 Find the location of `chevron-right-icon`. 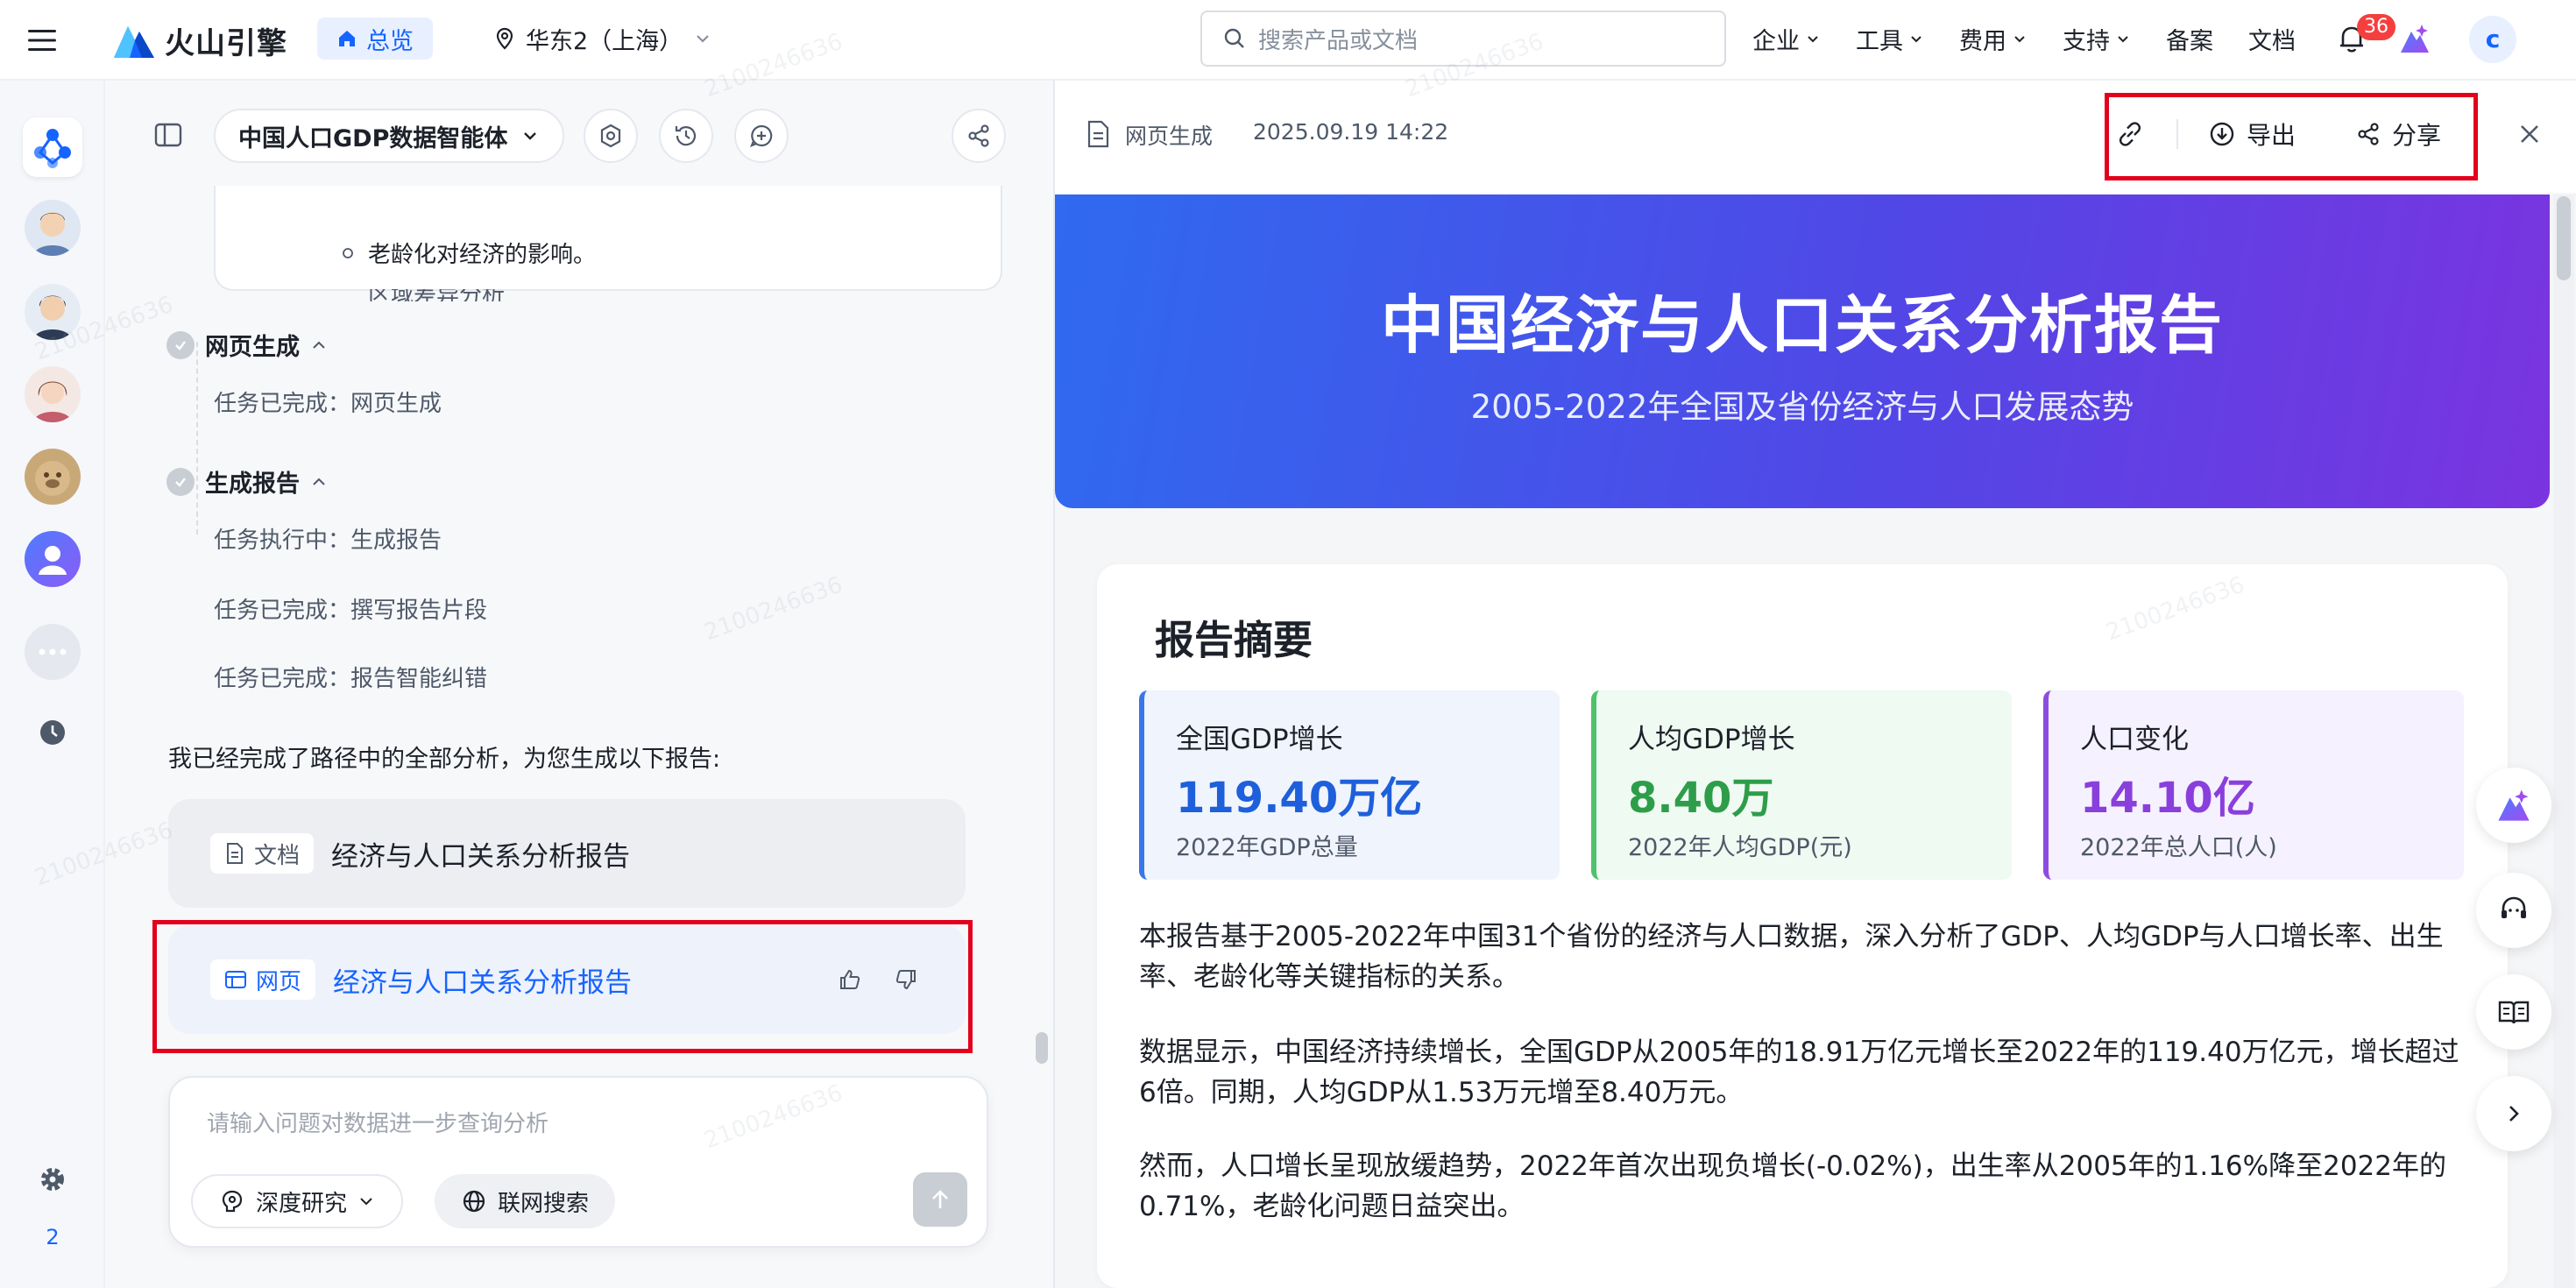

chevron-right-icon is located at coordinates (2514, 1114).